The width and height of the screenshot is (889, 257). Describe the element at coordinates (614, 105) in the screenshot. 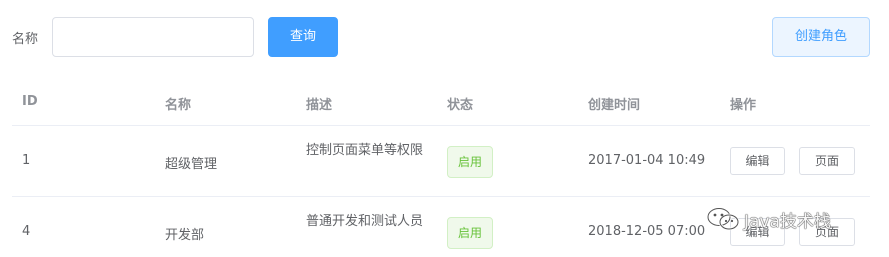

I see `header-created-time: 创建时间` at that location.